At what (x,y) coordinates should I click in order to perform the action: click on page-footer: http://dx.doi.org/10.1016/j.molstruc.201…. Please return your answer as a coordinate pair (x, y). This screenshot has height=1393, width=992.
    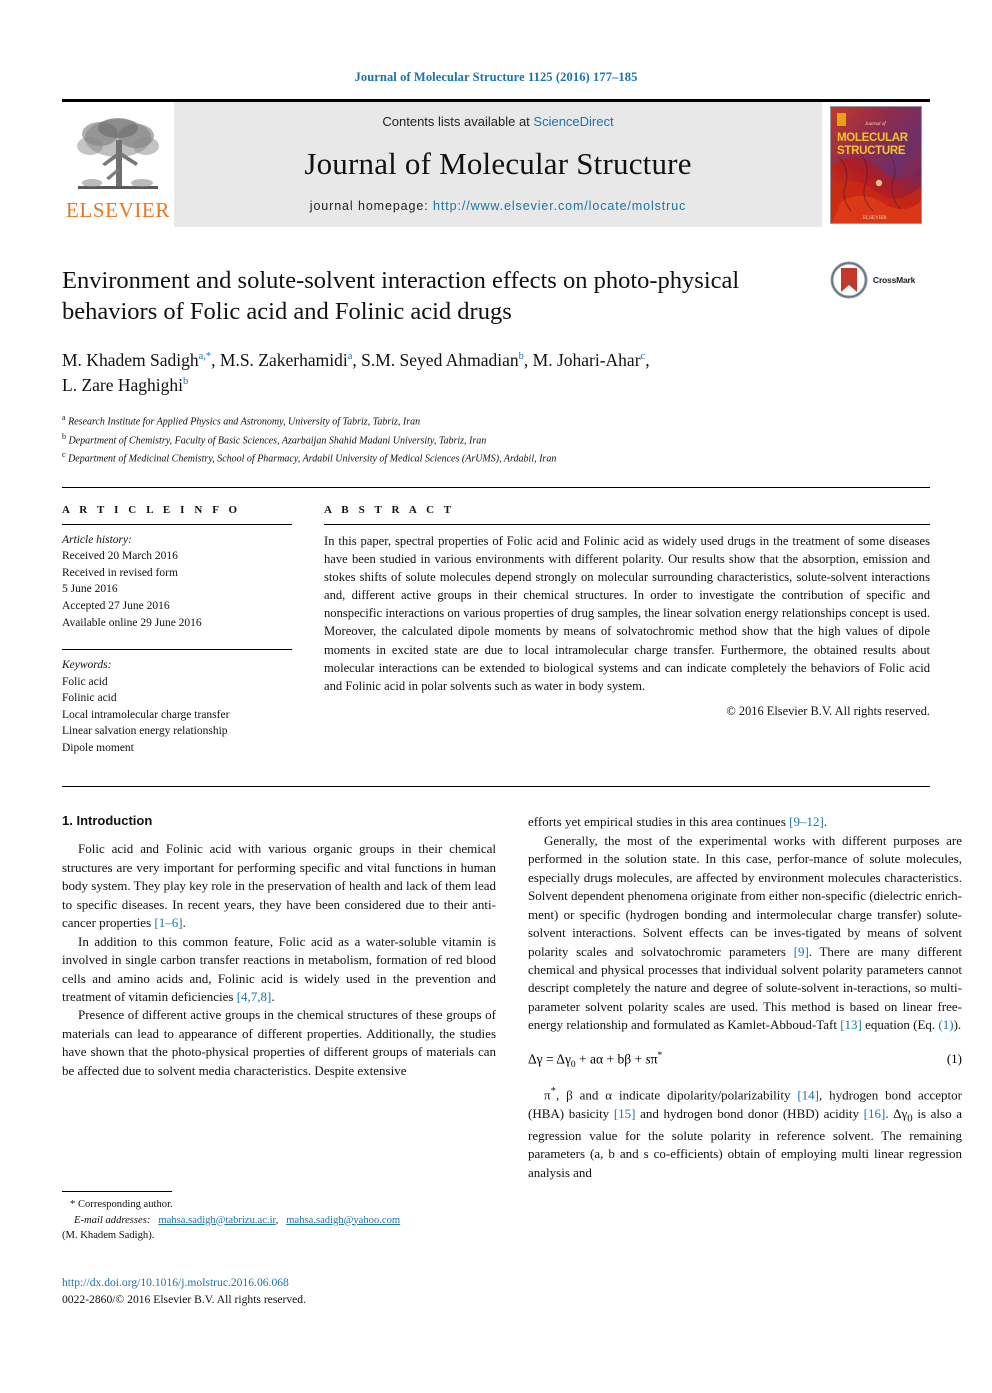
    Looking at the image, I should click on (282, 1292).